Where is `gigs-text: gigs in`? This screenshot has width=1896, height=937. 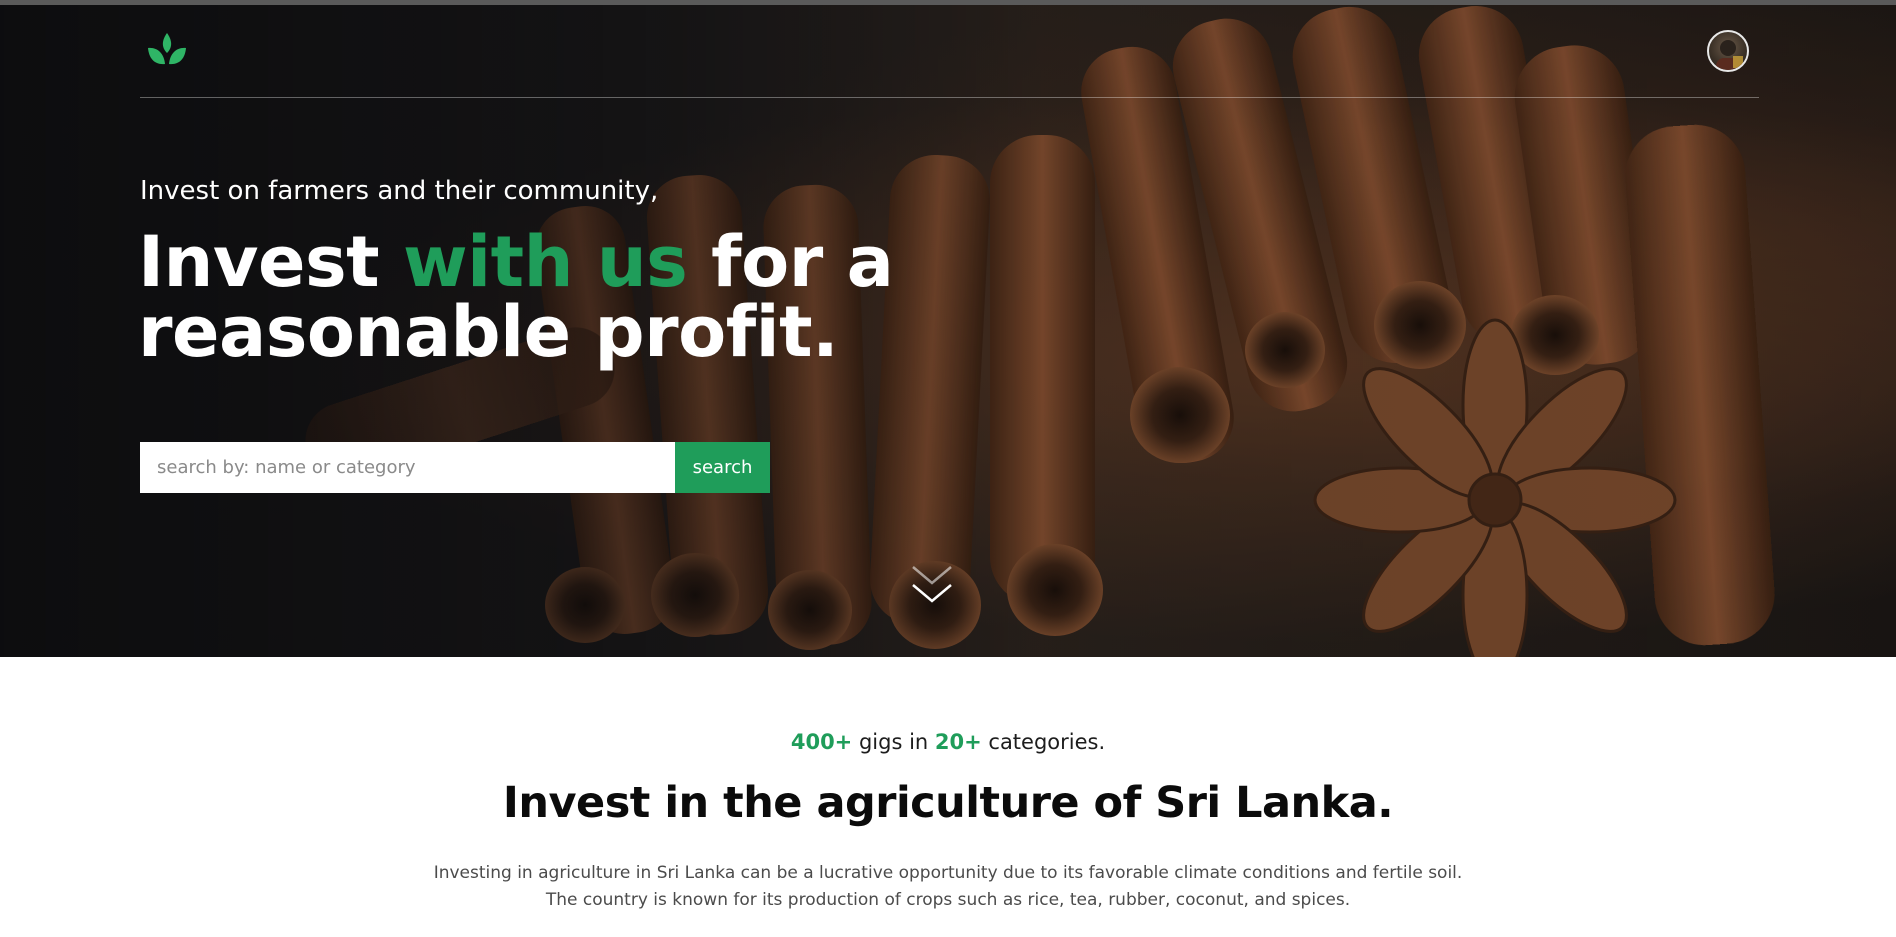 gigs-text: gigs in is located at coordinates (893, 742).